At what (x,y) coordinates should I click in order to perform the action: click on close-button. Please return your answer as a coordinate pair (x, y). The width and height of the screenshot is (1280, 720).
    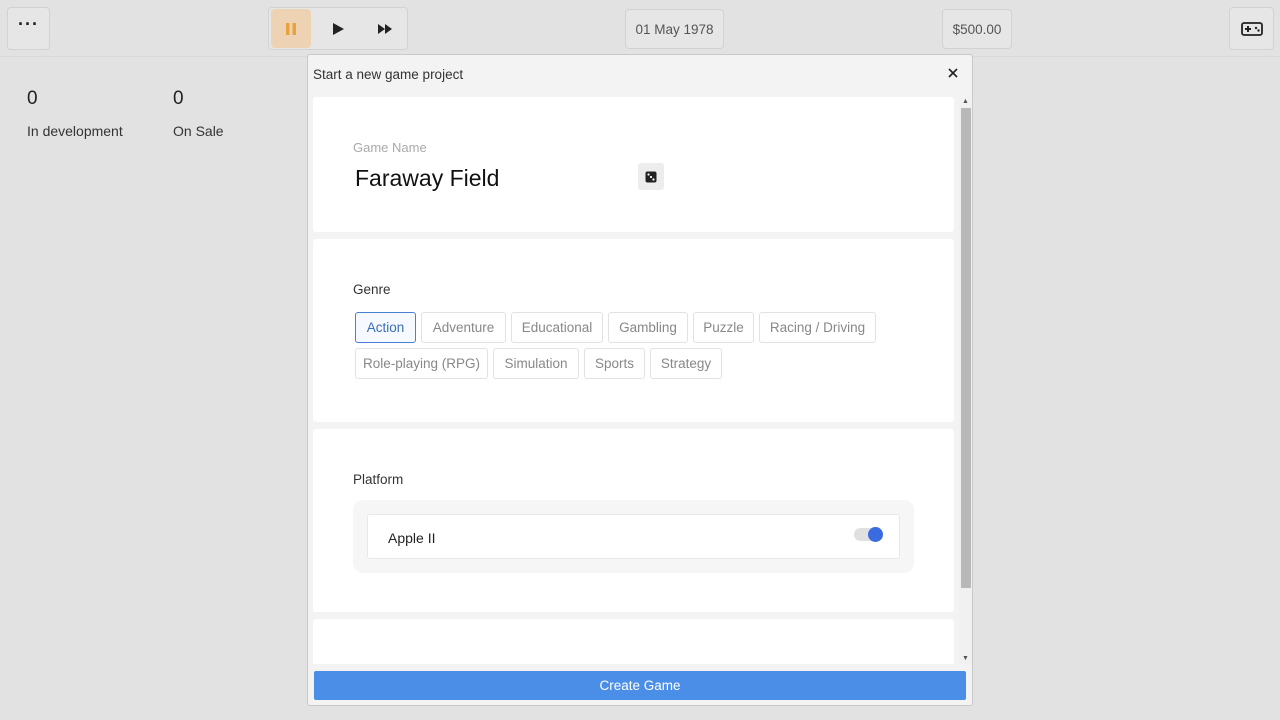
    Looking at the image, I should click on (953, 73).